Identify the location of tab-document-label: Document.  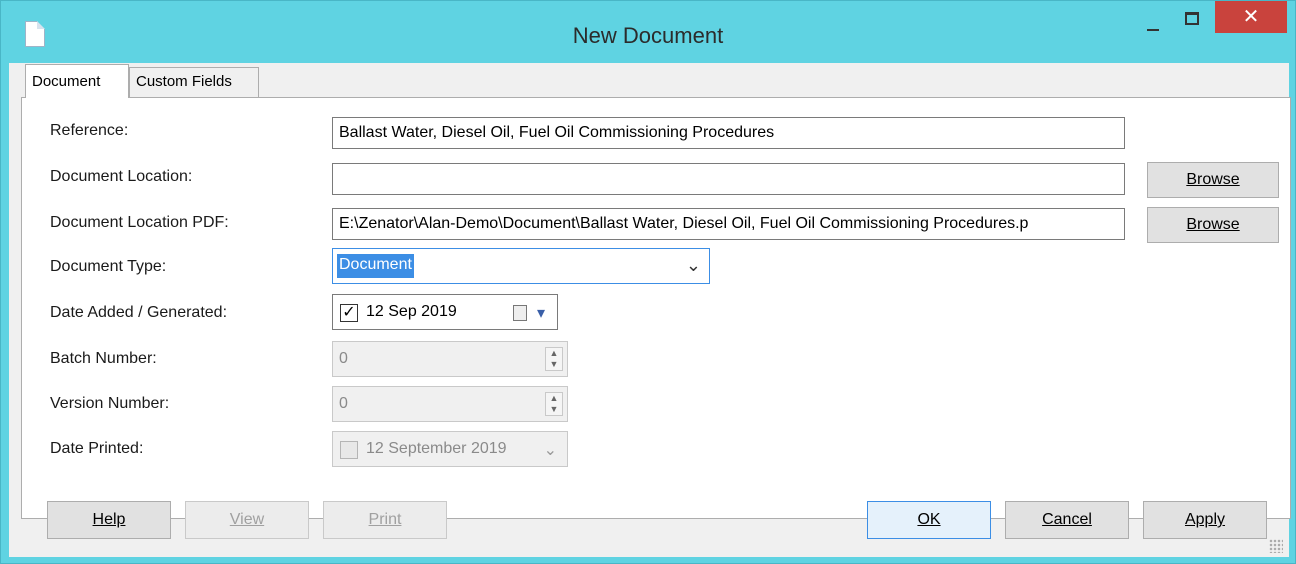
(66, 81).